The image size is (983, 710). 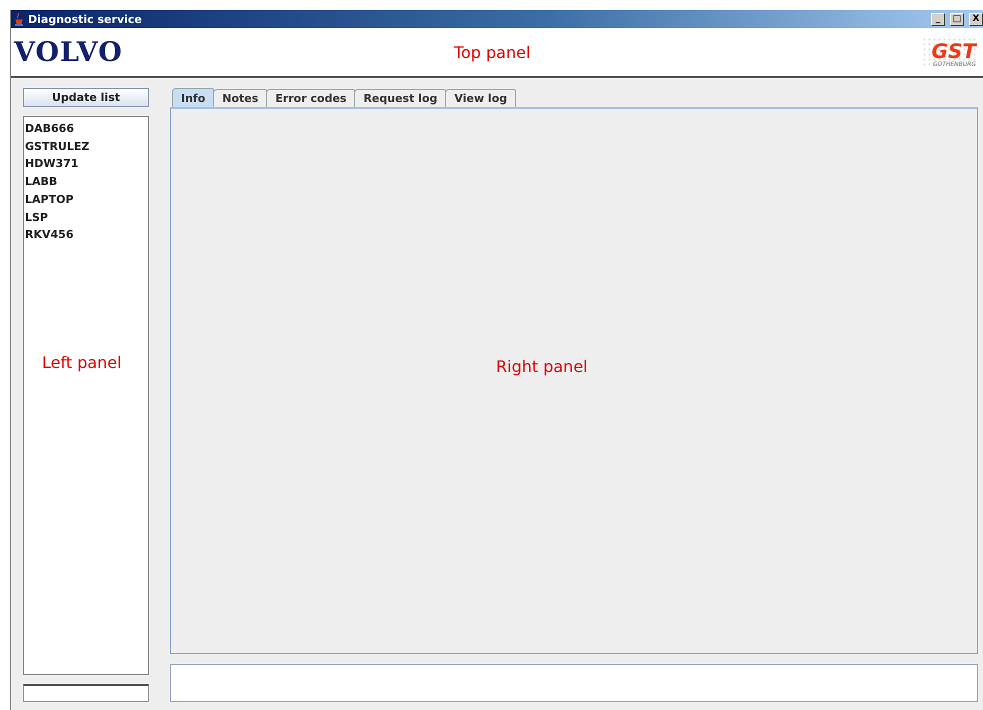 I want to click on input-field, so click(x=86, y=693).